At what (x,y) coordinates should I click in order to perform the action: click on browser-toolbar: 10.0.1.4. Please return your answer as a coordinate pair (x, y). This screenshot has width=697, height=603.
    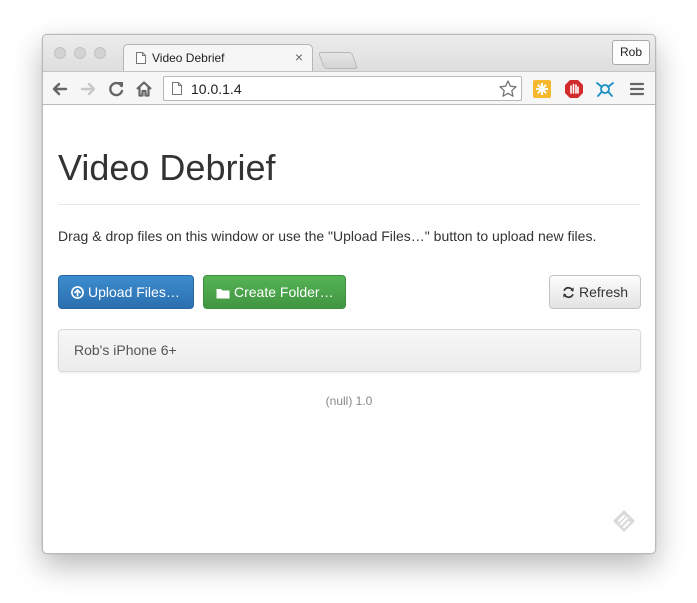
    Looking at the image, I should click on (349, 88).